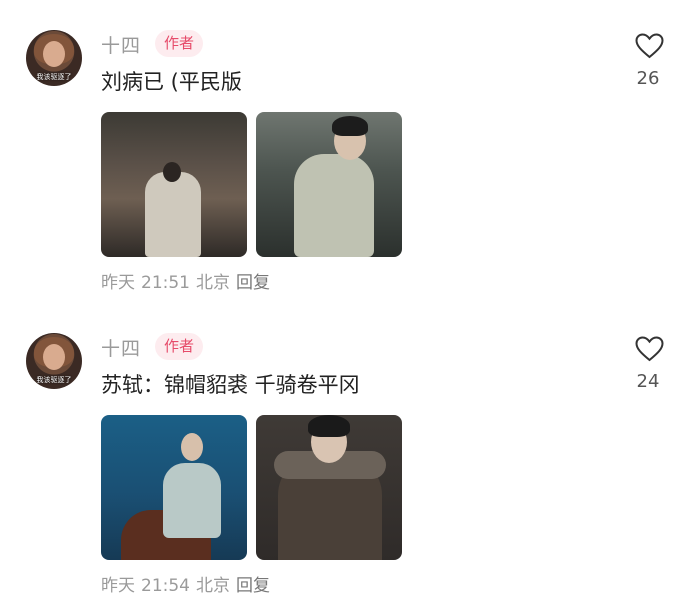  I want to click on comment-meta: 昨天 21:54 北京 回复, so click(188, 583).